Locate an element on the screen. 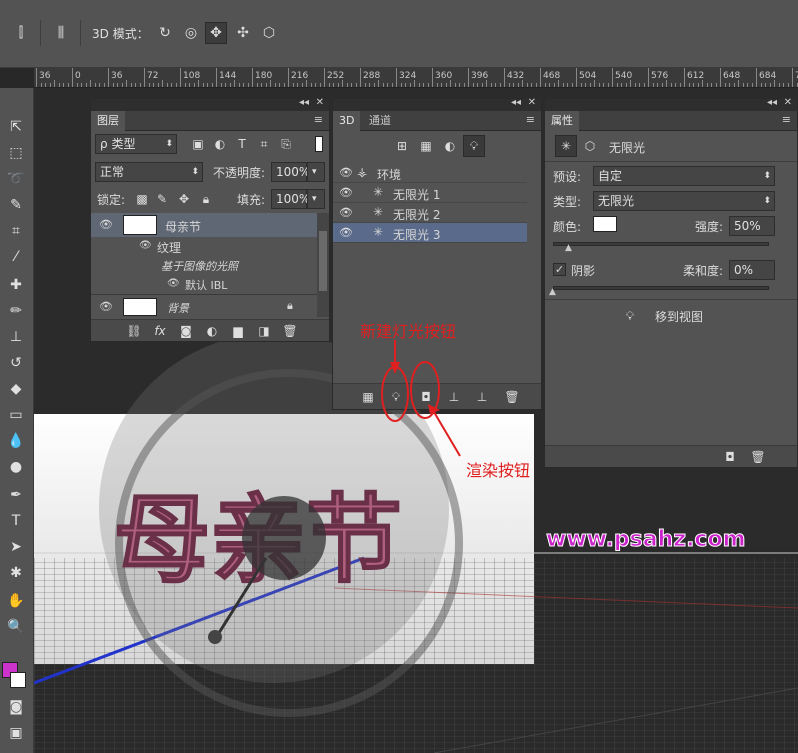  layer-name: 母亲节 is located at coordinates (183, 226).